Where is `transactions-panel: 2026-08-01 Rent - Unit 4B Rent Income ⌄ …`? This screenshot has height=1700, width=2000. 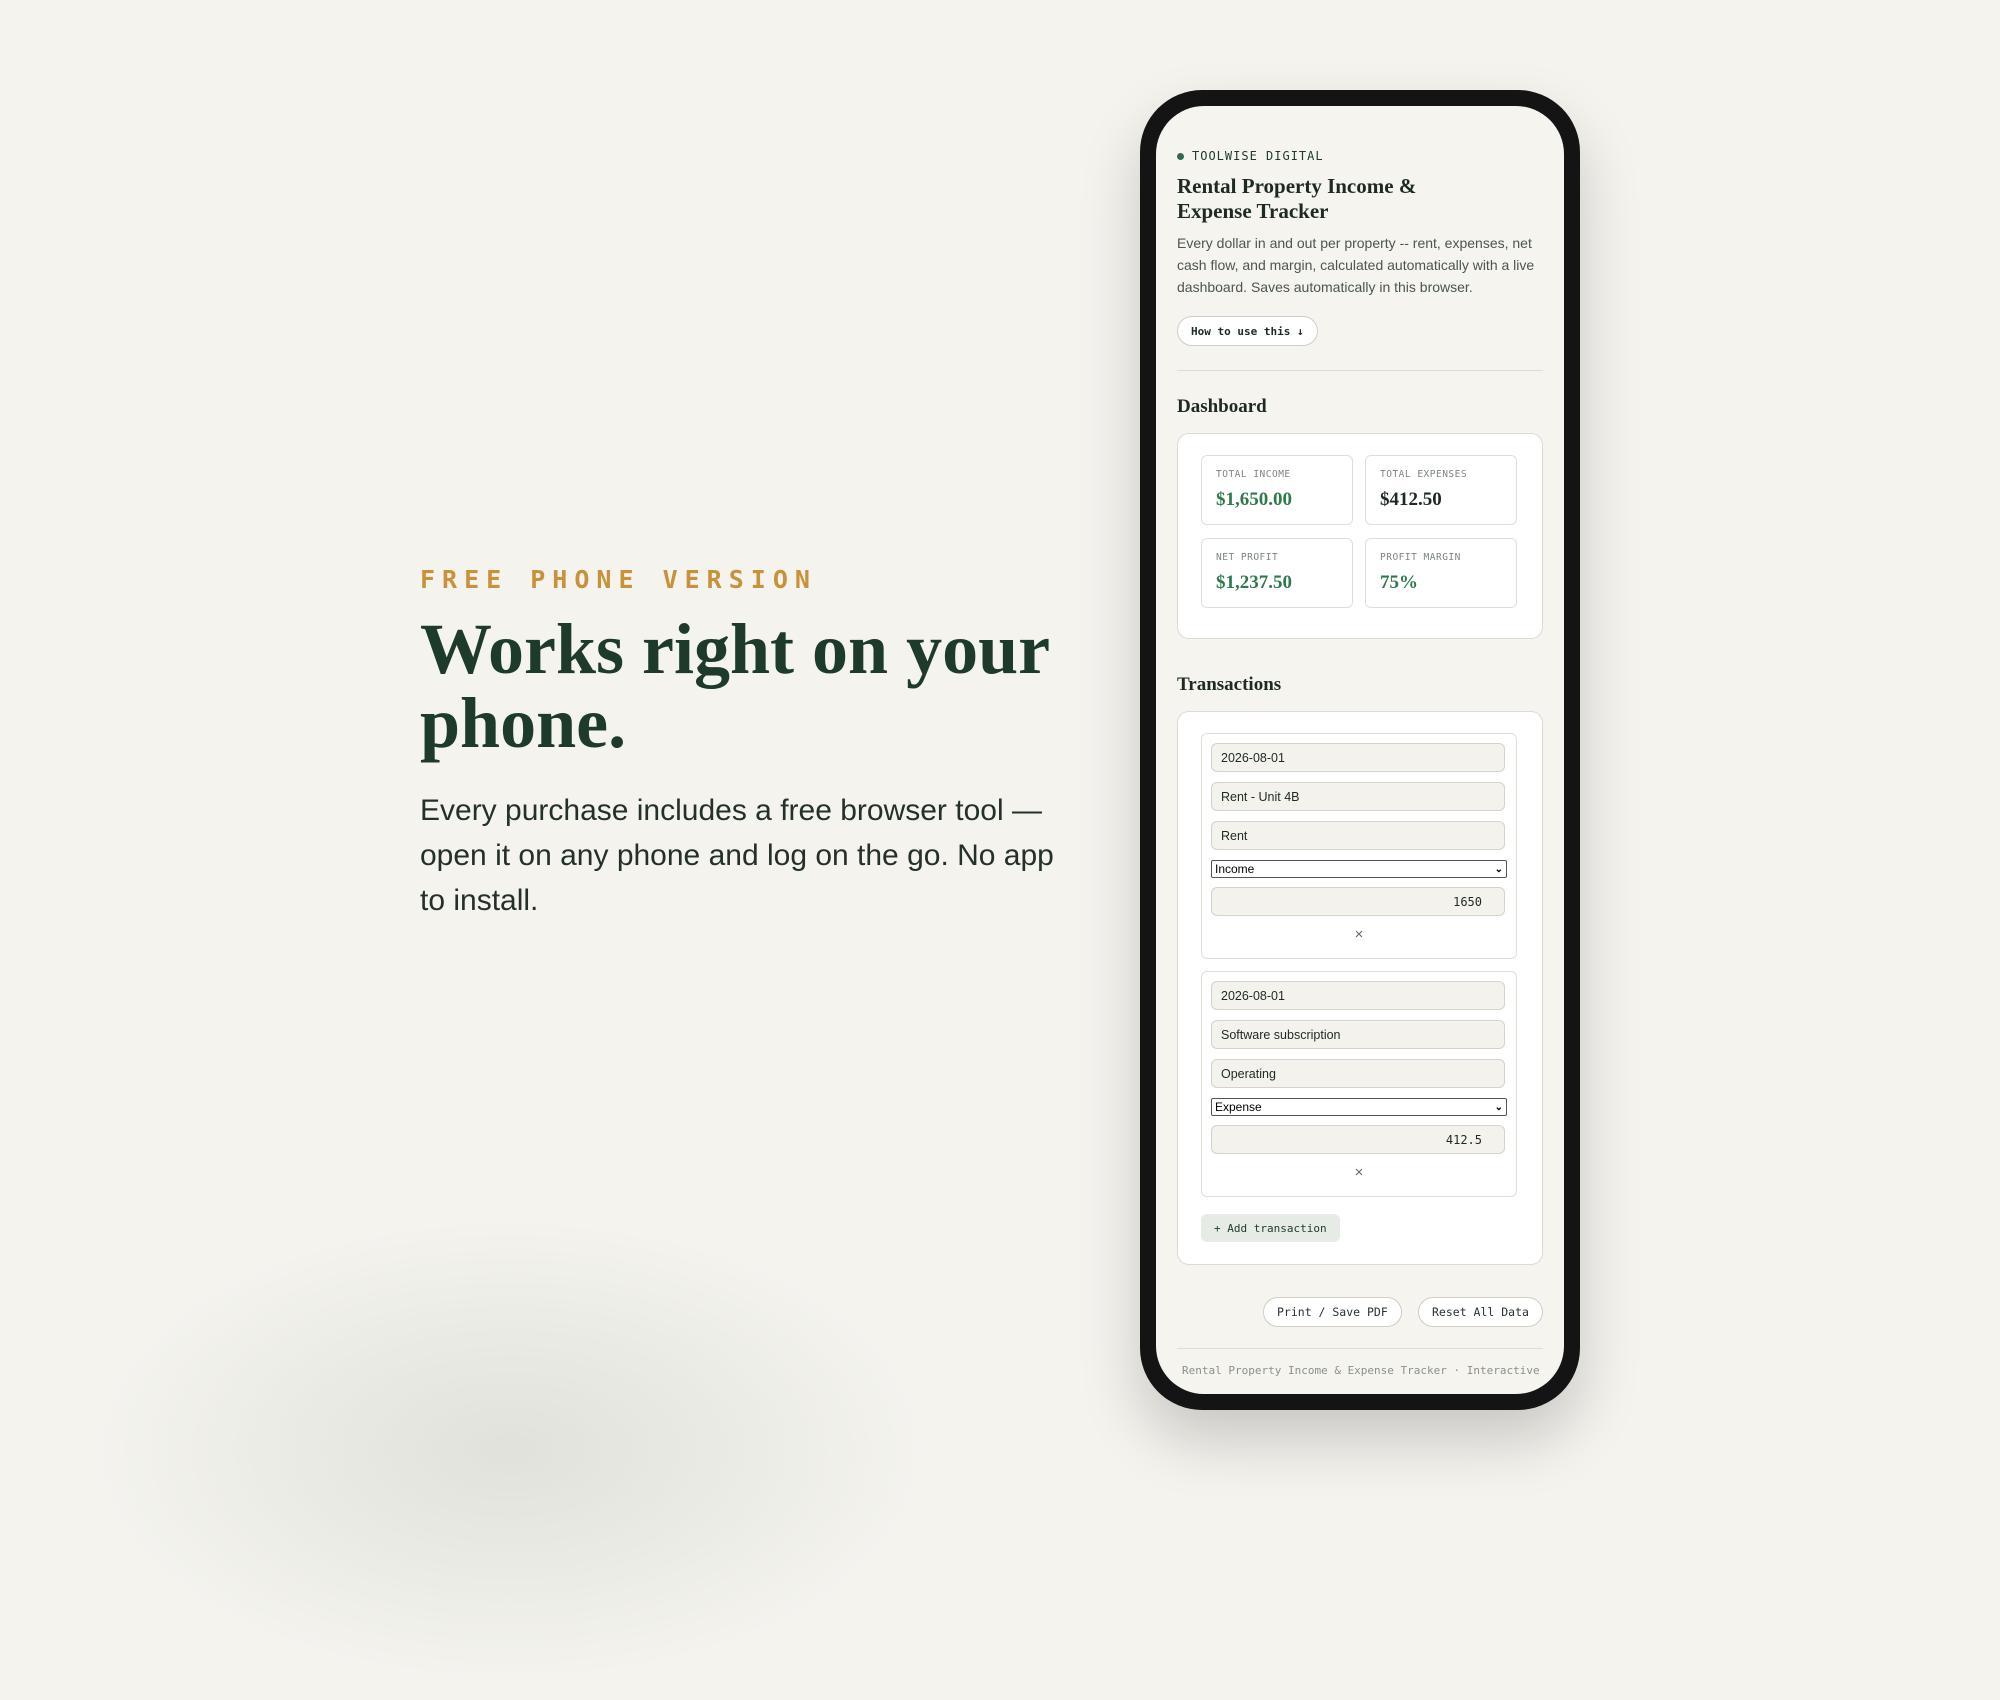
transactions-panel: 2026-08-01 Rent - Unit 4B Rent Income ⌄ … is located at coordinates (1360, 988).